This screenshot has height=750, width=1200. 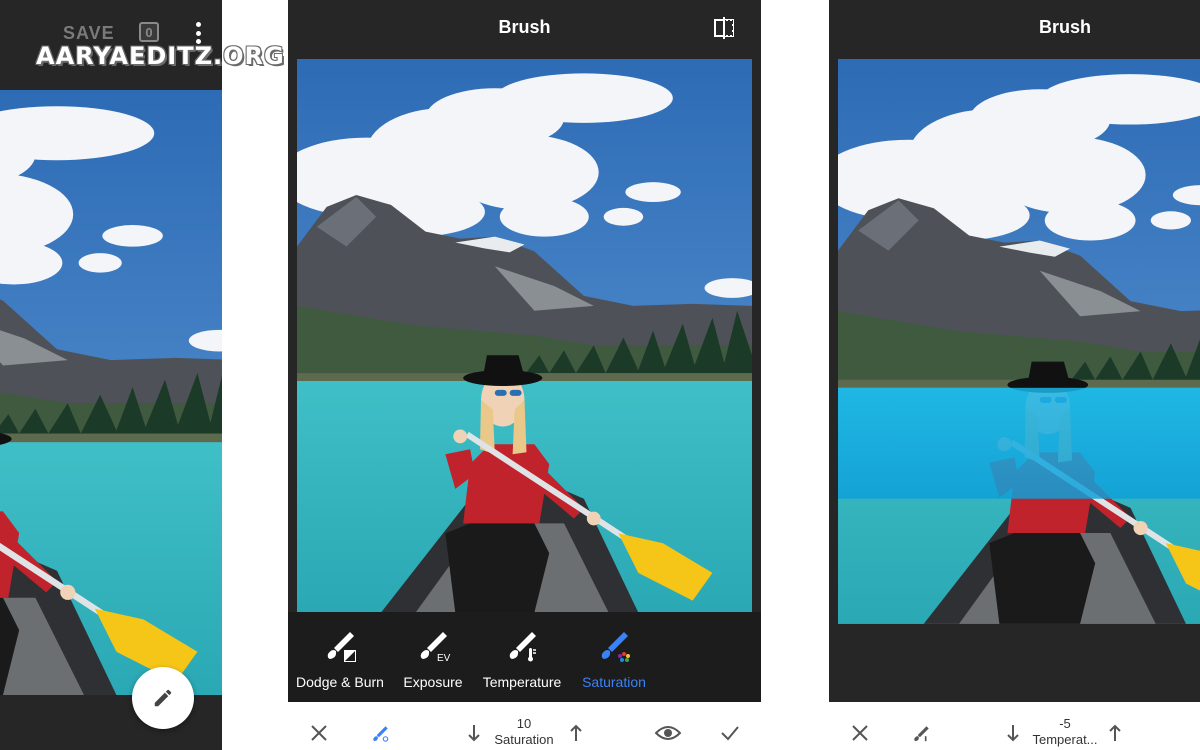 I want to click on svg-text: EV, so click(x=444, y=658).